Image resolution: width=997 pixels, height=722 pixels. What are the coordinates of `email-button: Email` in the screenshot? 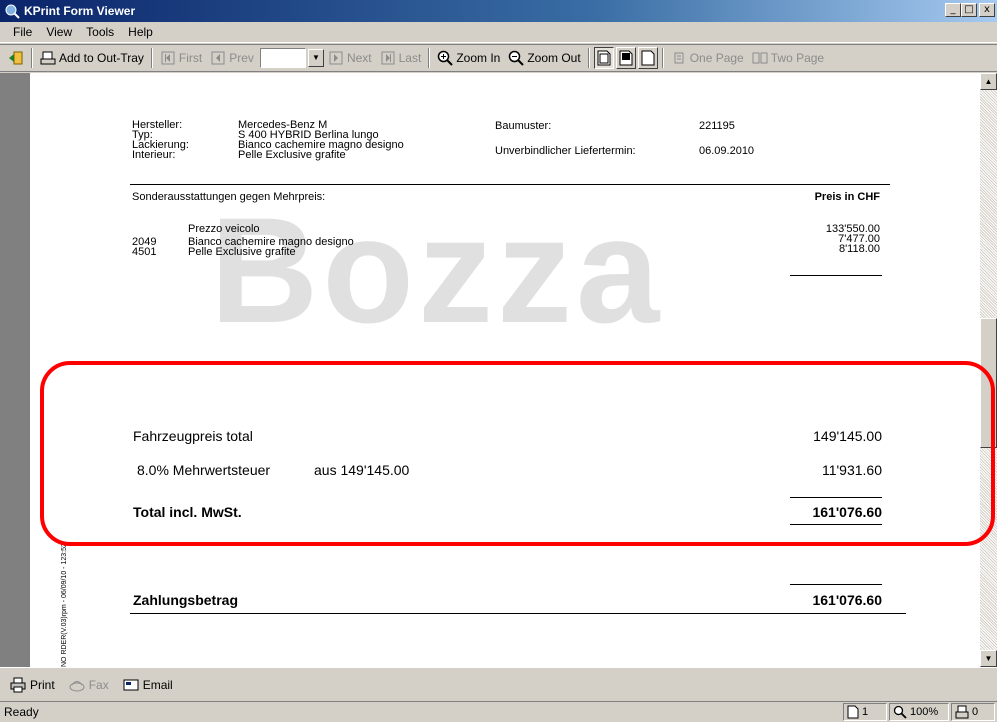 It's located at (148, 685).